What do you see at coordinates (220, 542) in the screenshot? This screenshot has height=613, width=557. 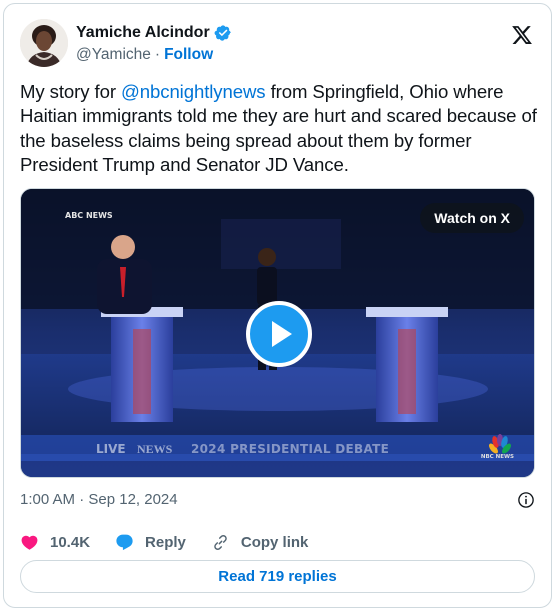 I see `link-icon` at bounding box center [220, 542].